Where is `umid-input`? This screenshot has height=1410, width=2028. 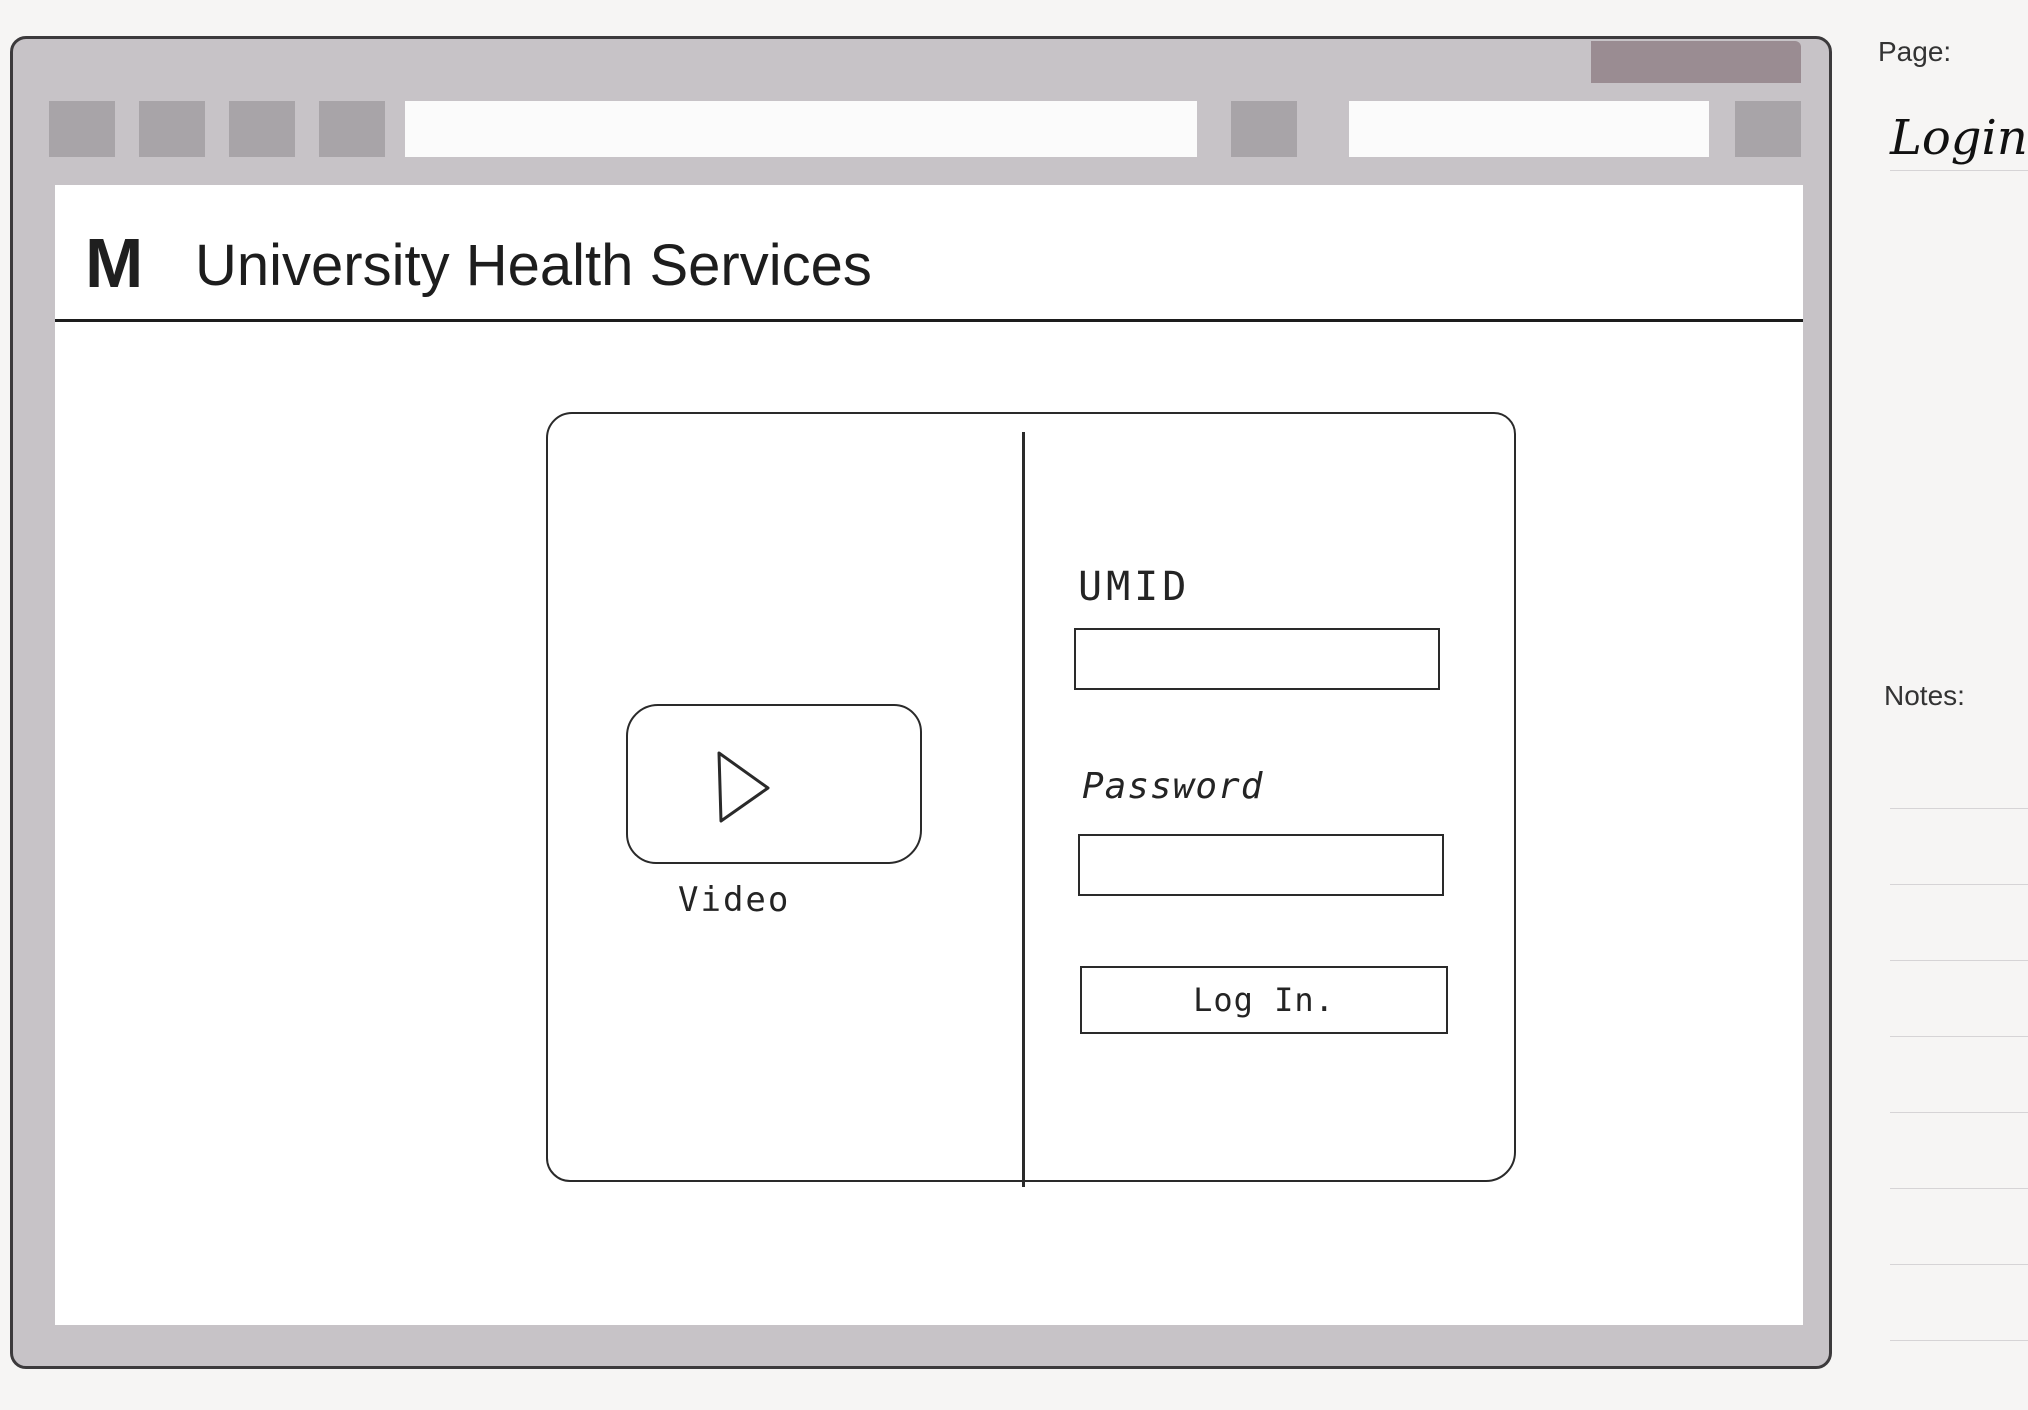
umid-input is located at coordinates (1257, 659).